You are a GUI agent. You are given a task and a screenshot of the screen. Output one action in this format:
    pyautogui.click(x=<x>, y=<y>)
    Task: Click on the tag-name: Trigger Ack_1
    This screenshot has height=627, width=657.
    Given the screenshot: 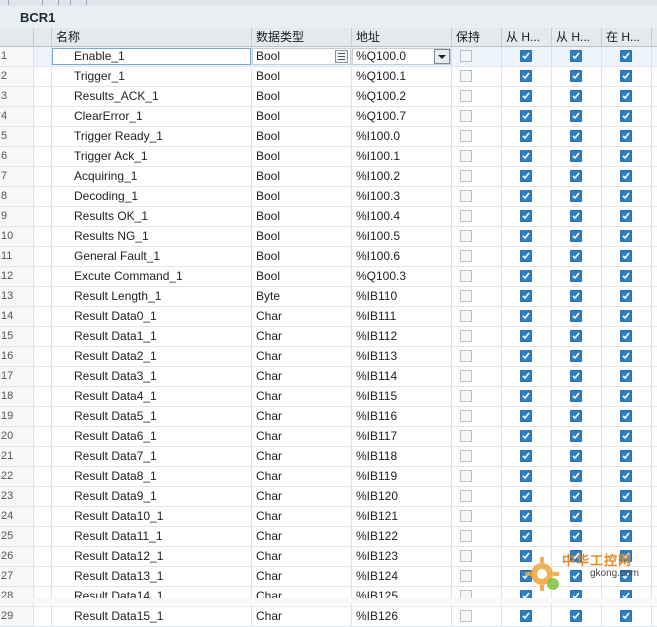 What is the action you would take?
    pyautogui.click(x=152, y=156)
    